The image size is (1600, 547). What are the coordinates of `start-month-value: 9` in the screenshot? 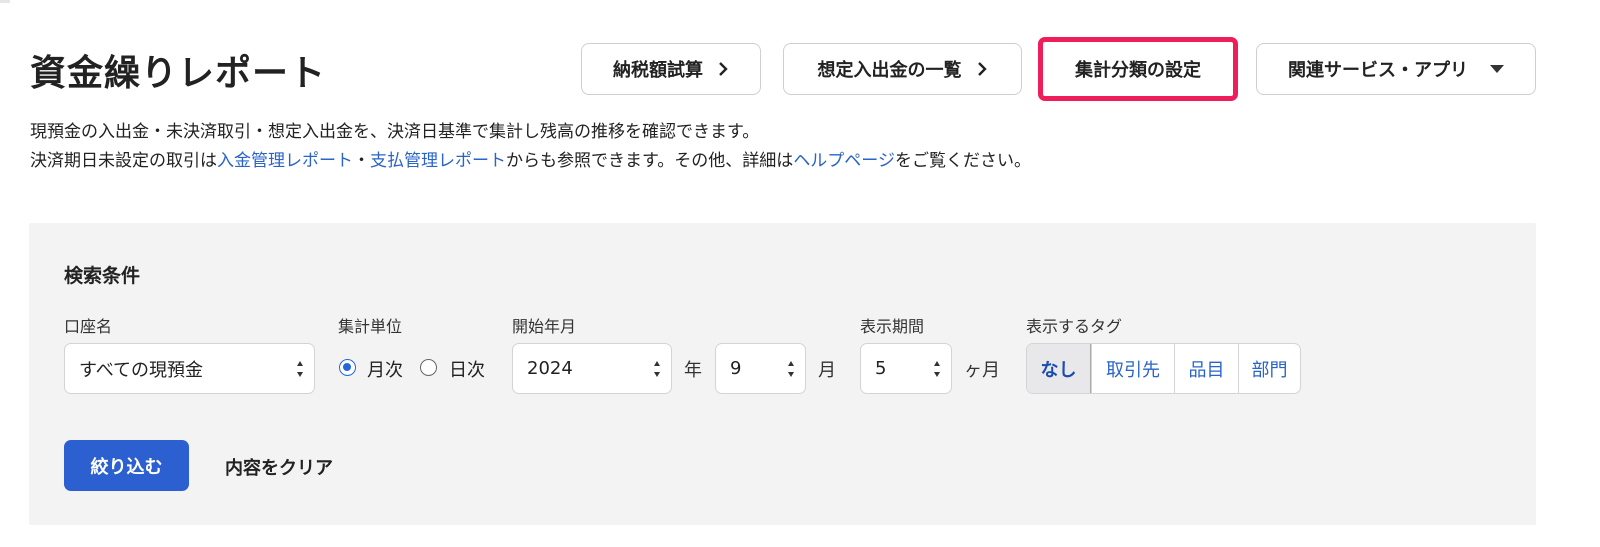 It's located at (736, 368).